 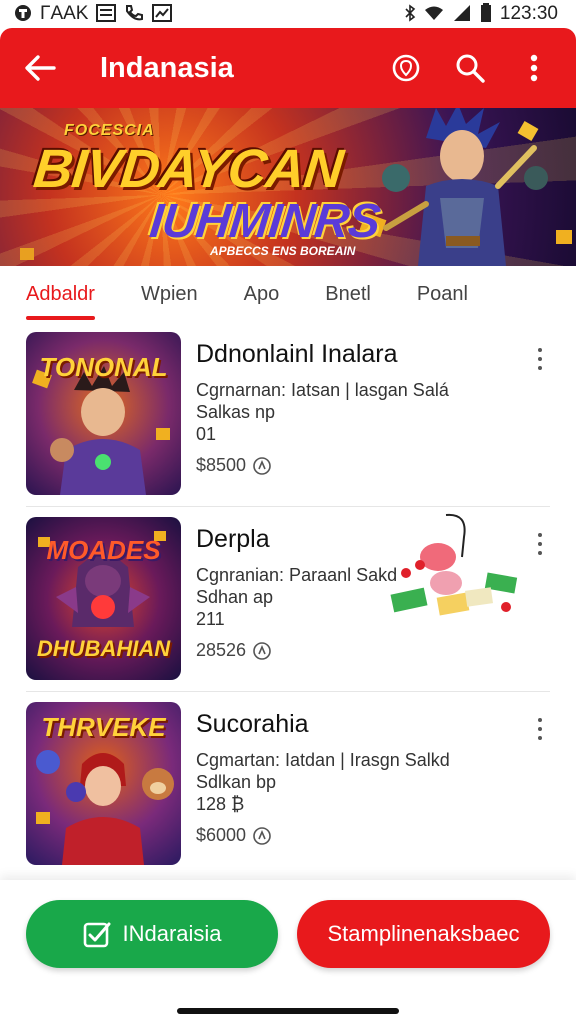 I want to click on tab-2: Apo, so click(x=262, y=294).